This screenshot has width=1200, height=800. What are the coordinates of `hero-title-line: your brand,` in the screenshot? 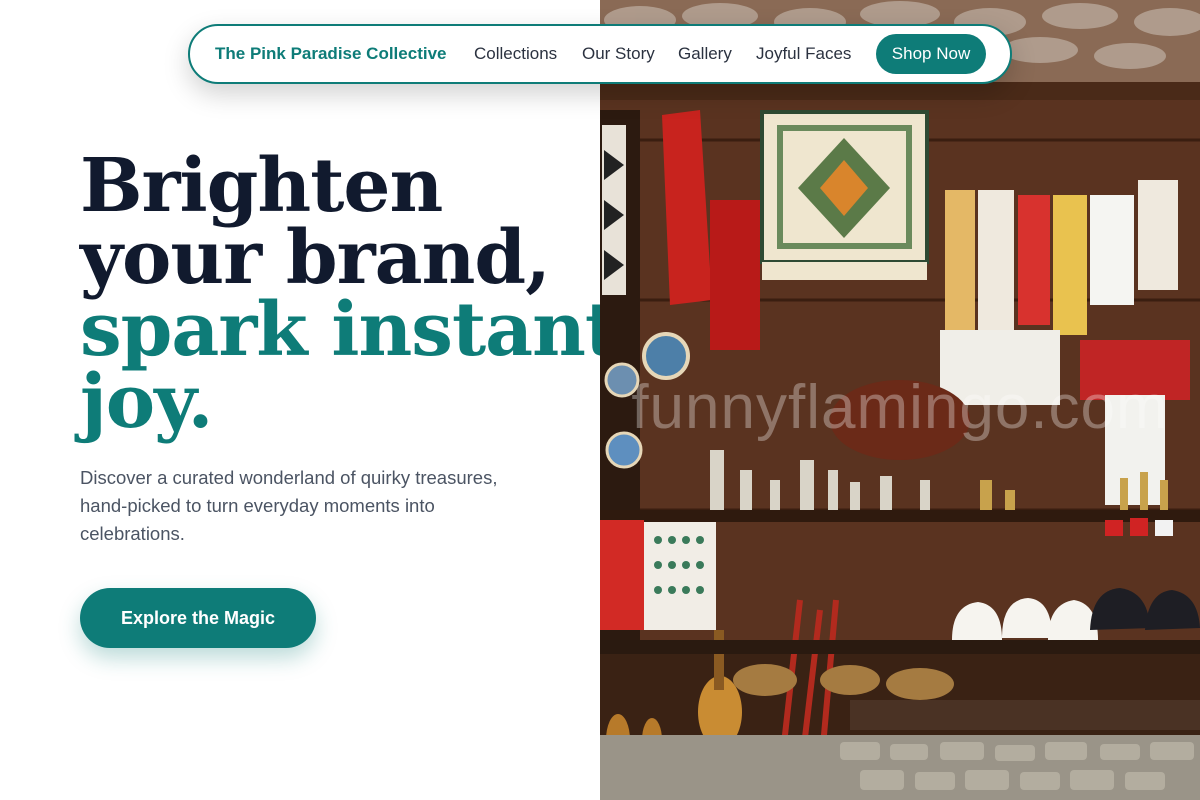 It's located at (315, 258).